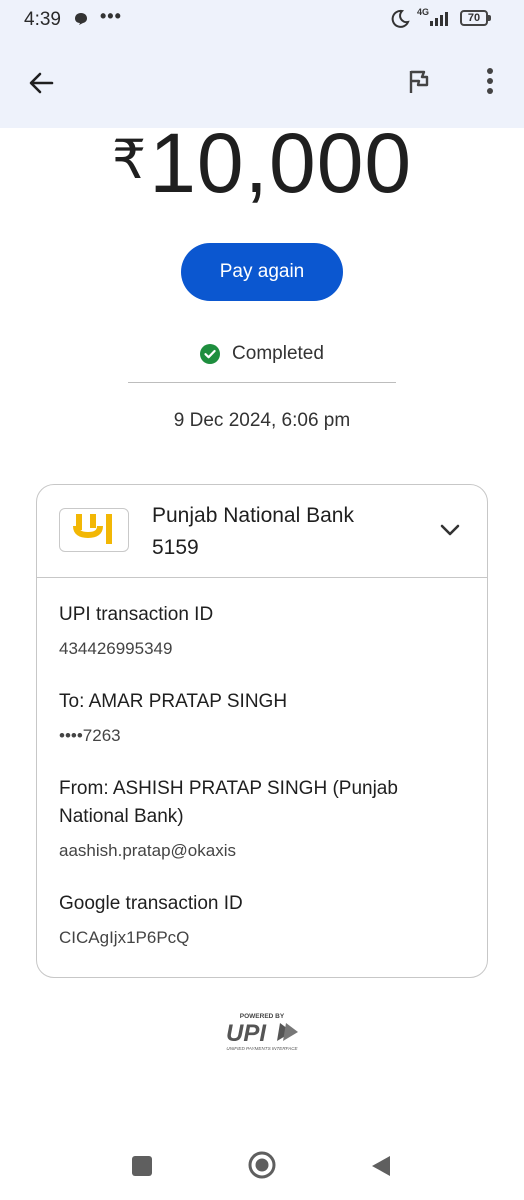 The image size is (524, 1200). What do you see at coordinates (400, 21) in the screenshot?
I see `moon-icon` at bounding box center [400, 21].